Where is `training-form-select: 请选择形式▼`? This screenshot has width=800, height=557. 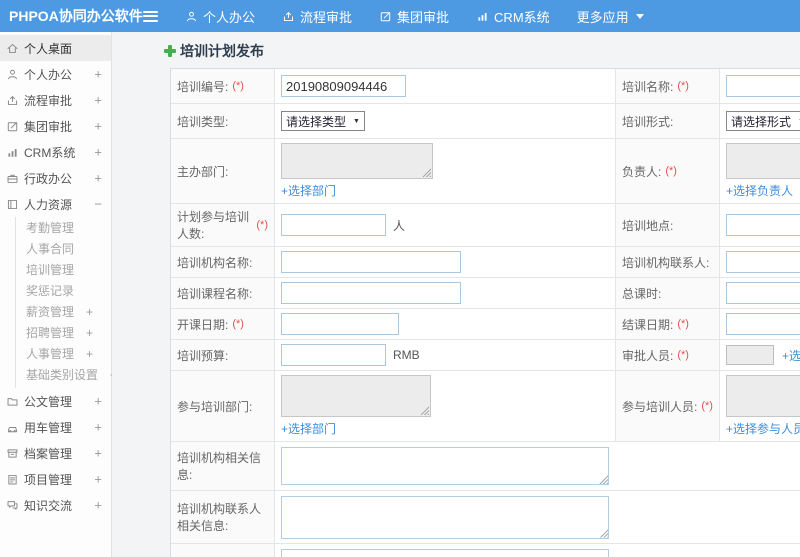
training-form-select: 请选择形式▼ is located at coordinates (763, 121).